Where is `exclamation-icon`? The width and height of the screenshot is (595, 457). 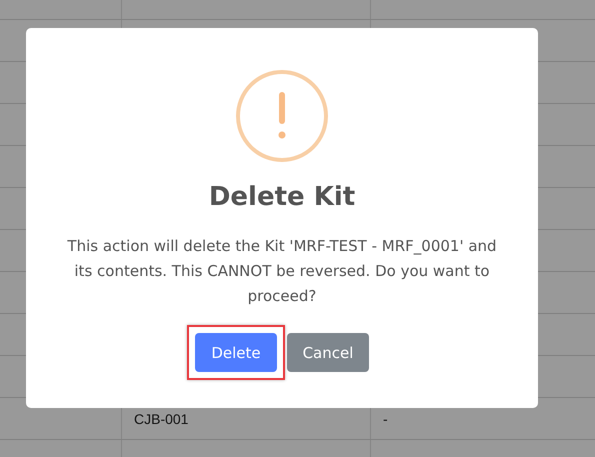
exclamation-icon is located at coordinates (282, 116).